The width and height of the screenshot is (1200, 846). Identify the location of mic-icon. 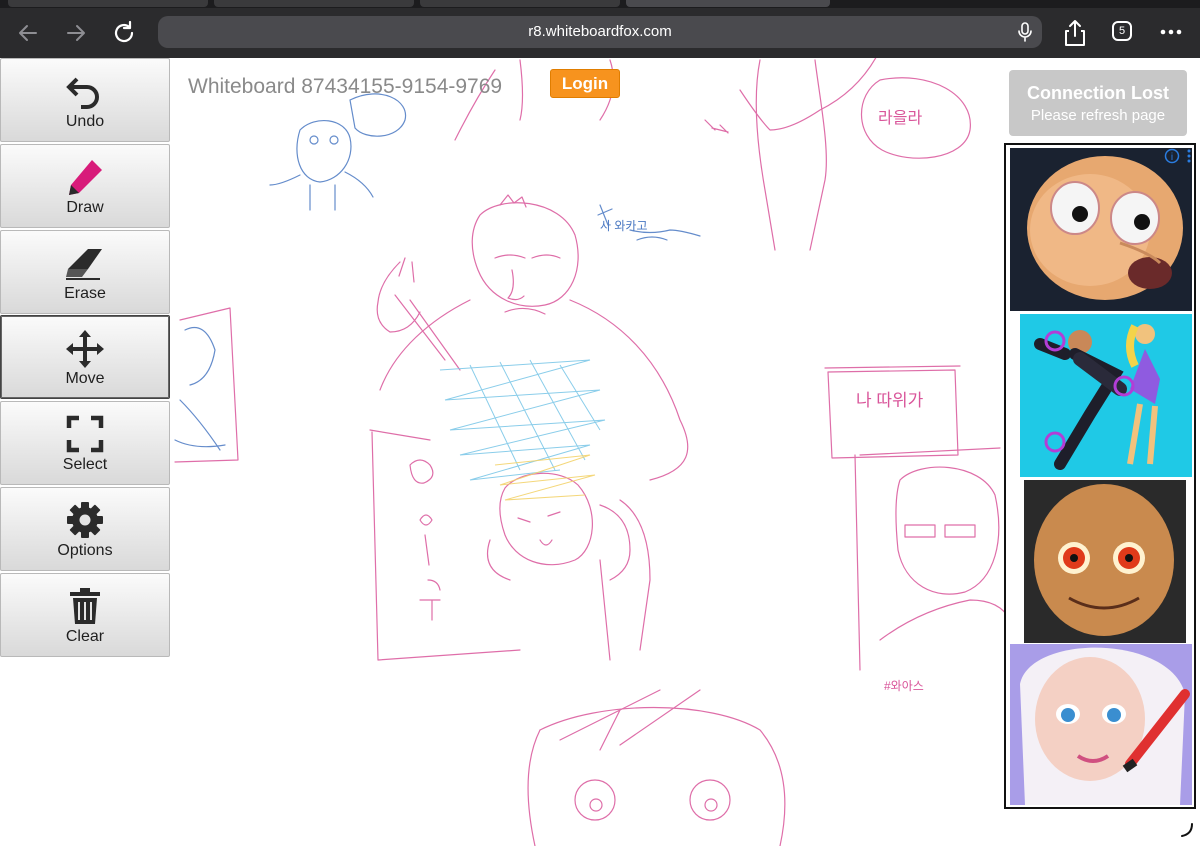
(1025, 32).